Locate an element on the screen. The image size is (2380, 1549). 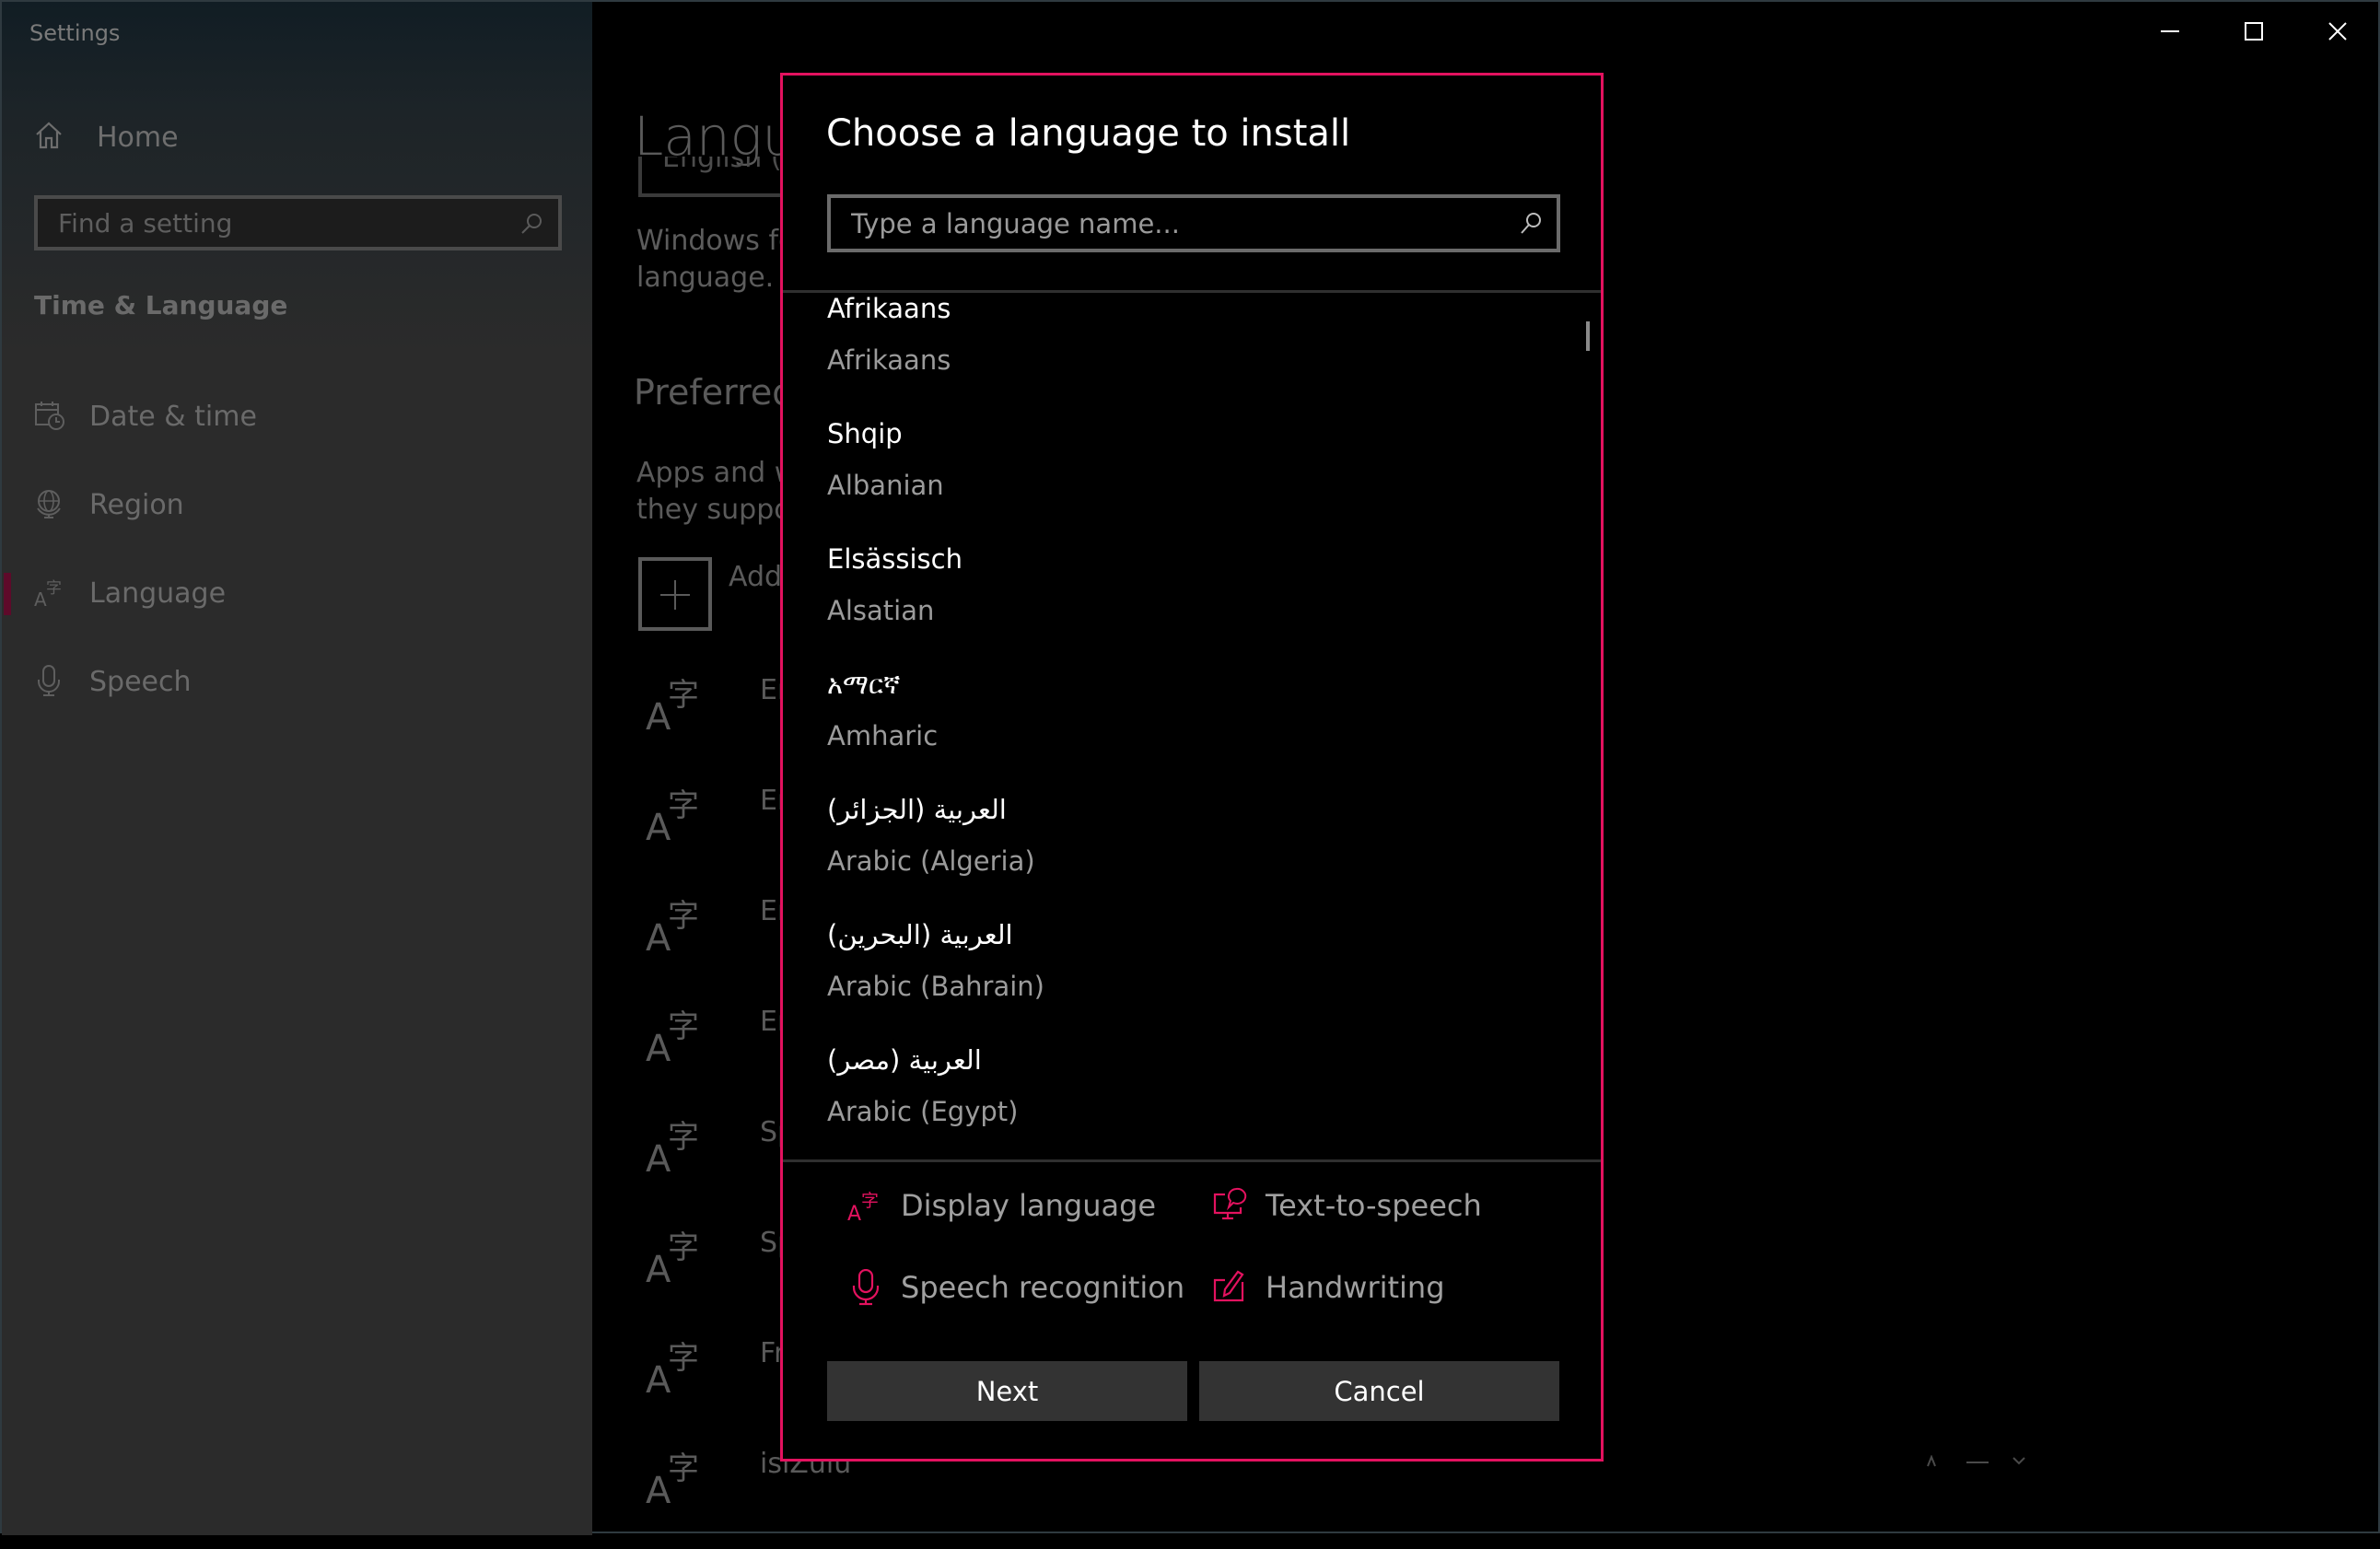
sidebar-item-home: Home is located at coordinates (106, 137).